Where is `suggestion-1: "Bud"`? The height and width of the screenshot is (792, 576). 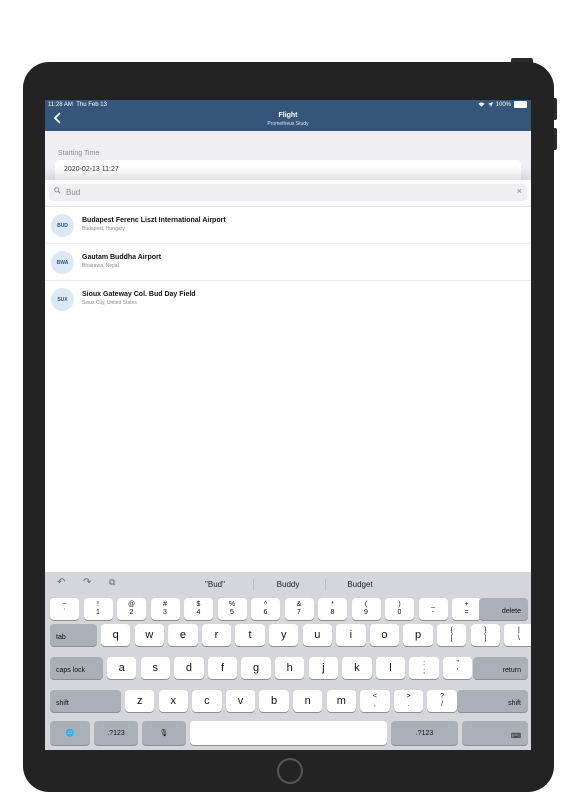
suggestion-1: "Bud" is located at coordinates (215, 584).